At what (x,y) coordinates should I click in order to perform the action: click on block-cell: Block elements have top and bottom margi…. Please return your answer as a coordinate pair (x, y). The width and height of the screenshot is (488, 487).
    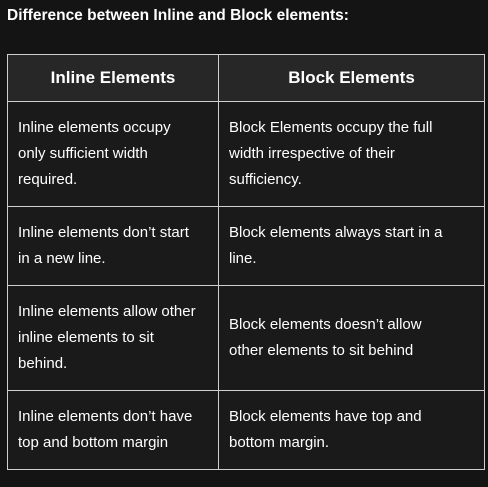
    Looking at the image, I should click on (351, 430).